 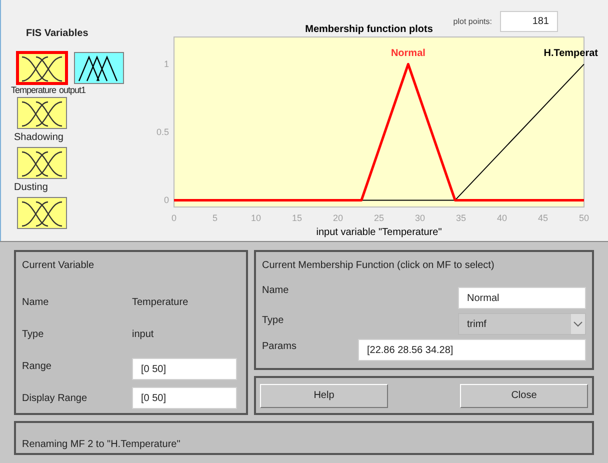 What do you see at coordinates (420, 218) in the screenshot?
I see `tick-label: 30` at bounding box center [420, 218].